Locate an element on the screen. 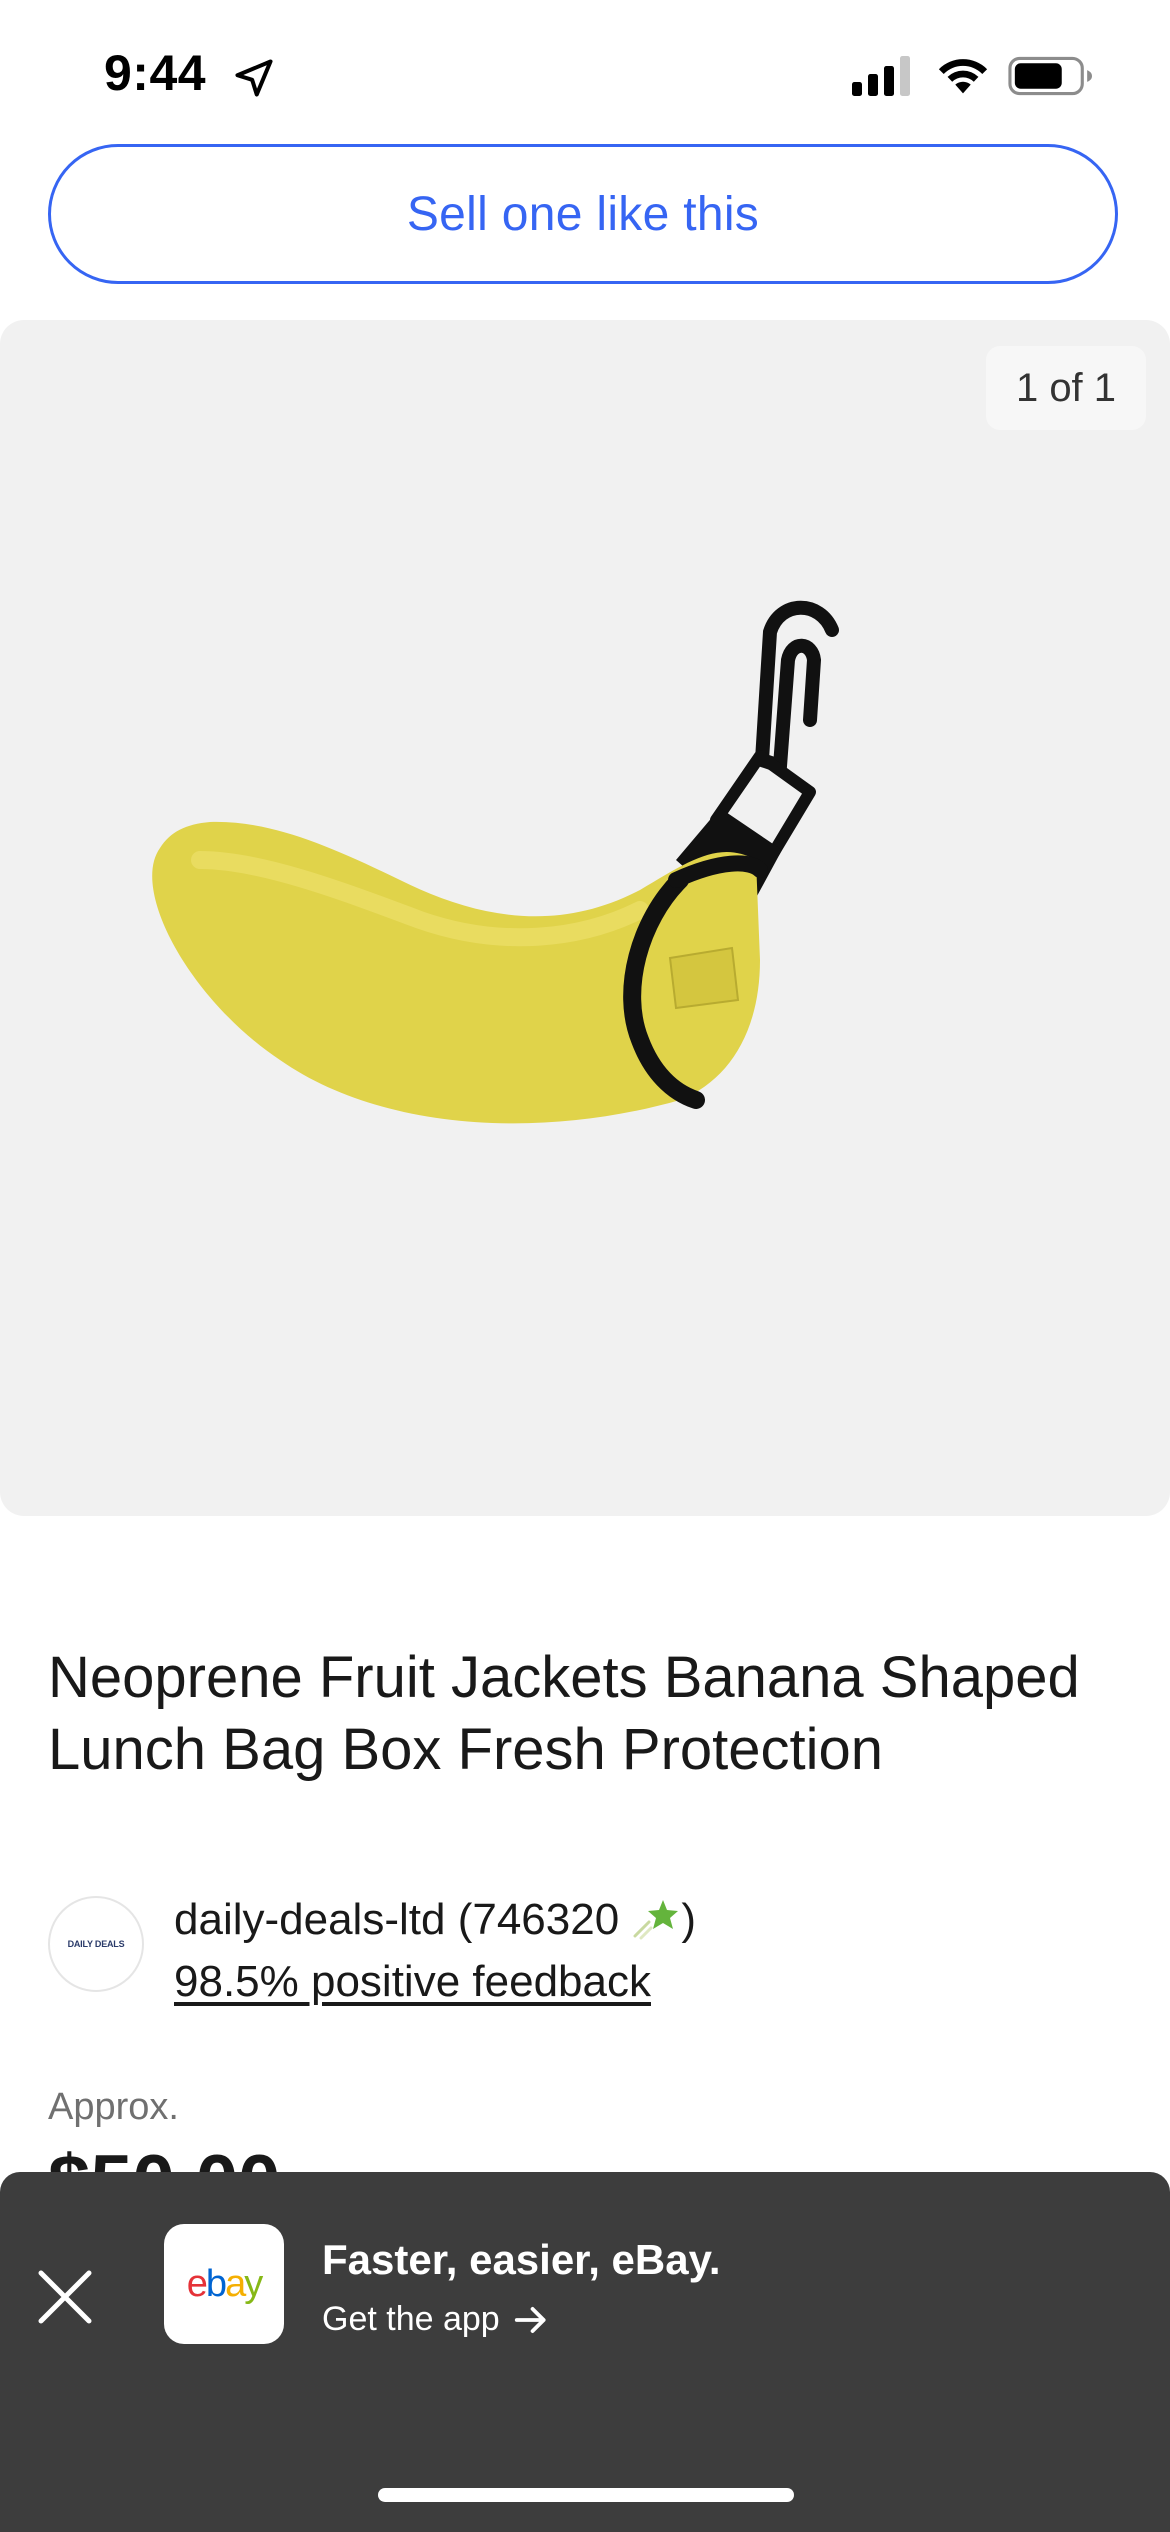  seller-feedback-score-close: ) is located at coordinates (689, 1919).